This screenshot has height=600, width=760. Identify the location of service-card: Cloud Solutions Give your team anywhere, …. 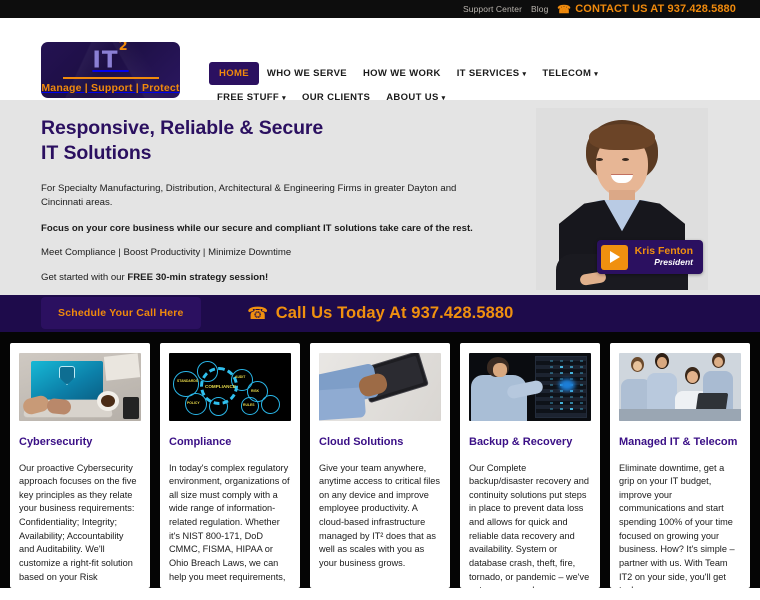
(380, 465).